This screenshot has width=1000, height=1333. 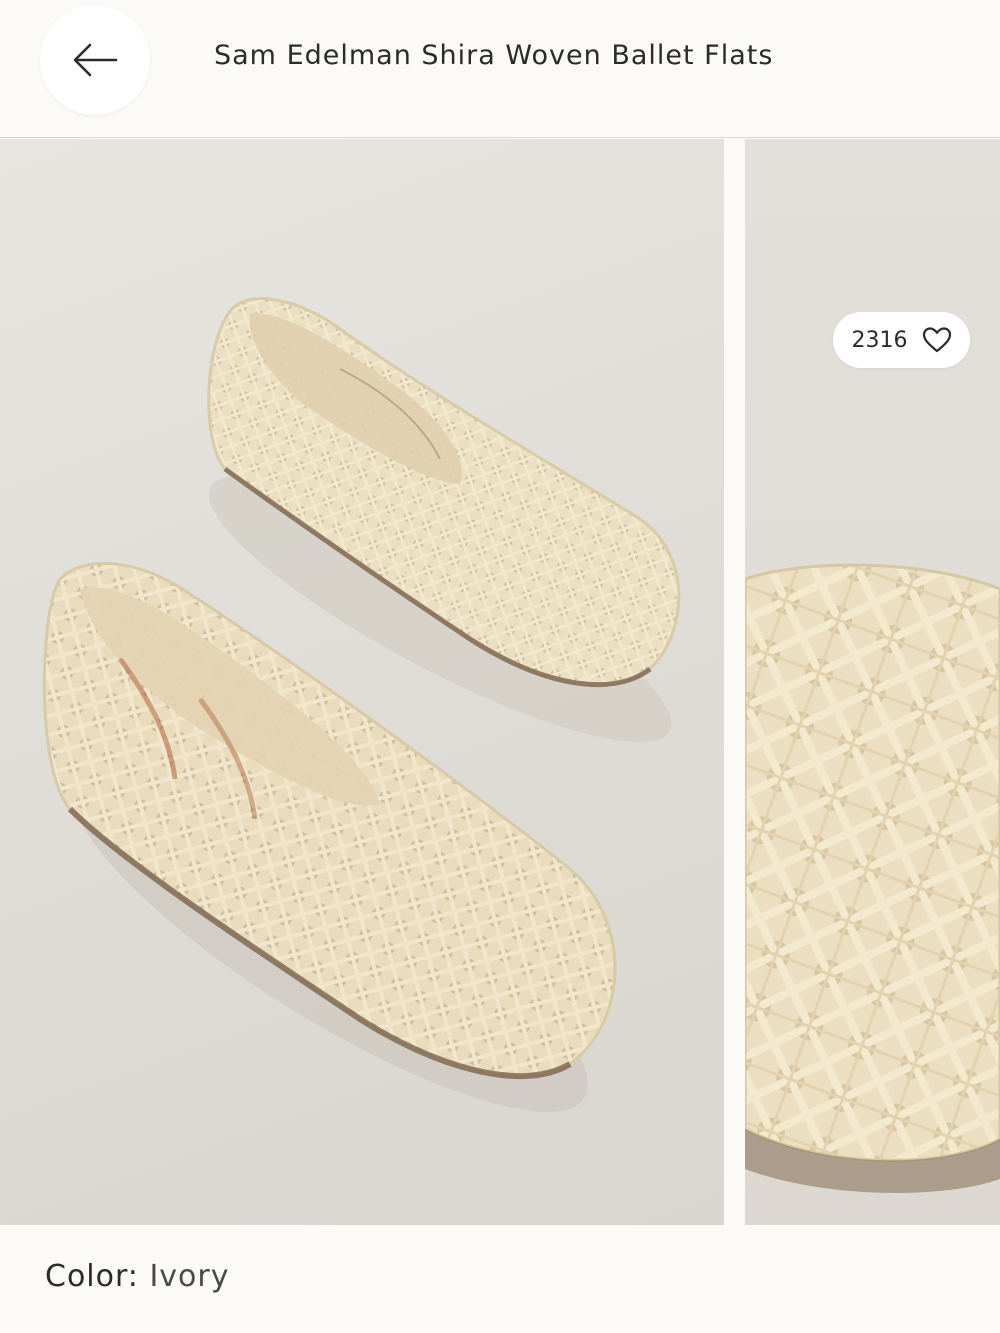 What do you see at coordinates (936, 340) in the screenshot?
I see `heart-outline-icon` at bounding box center [936, 340].